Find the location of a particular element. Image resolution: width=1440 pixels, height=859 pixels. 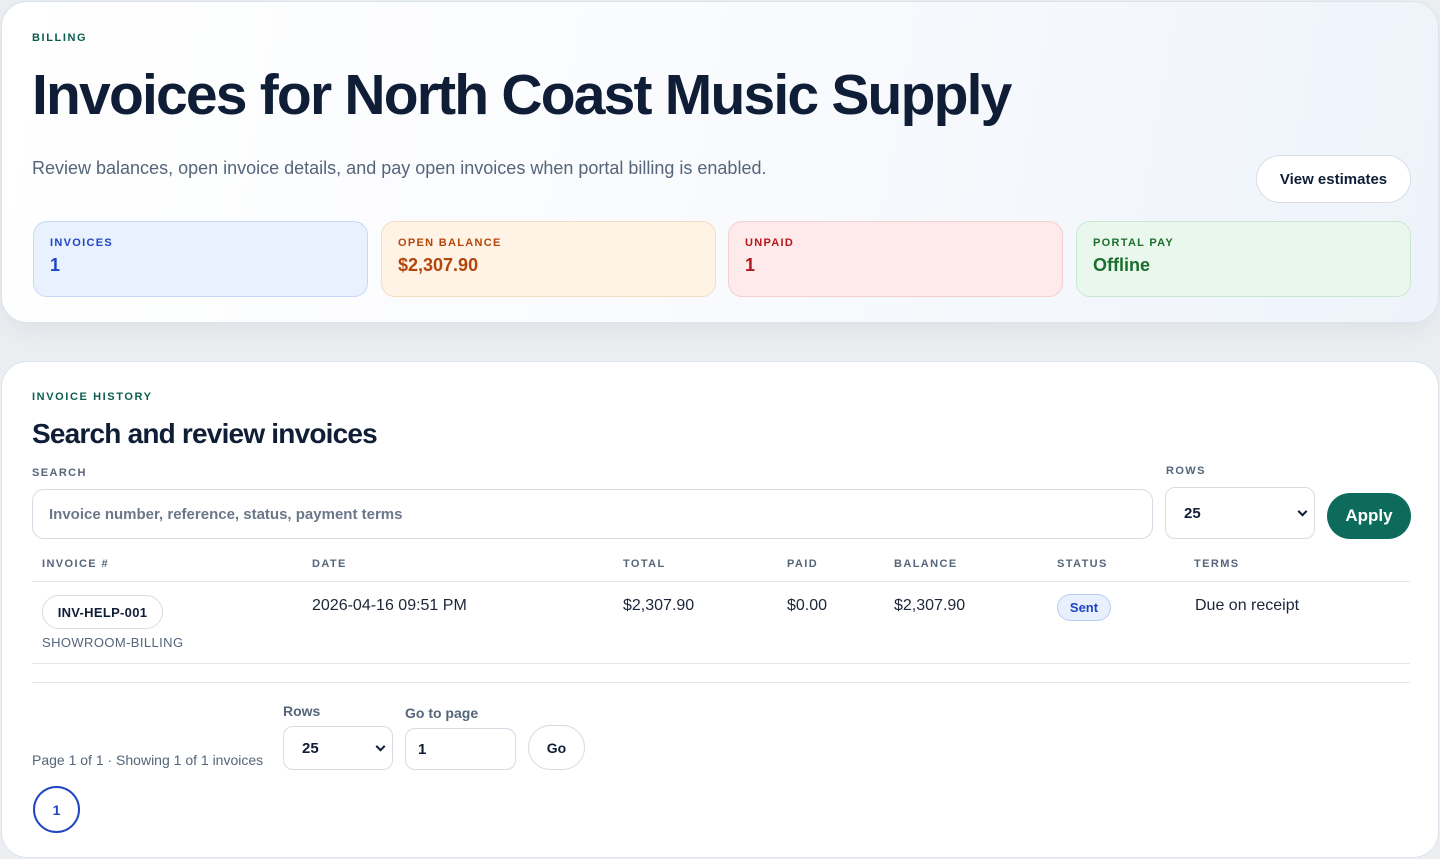

pagination-divider is located at coordinates (721, 682).